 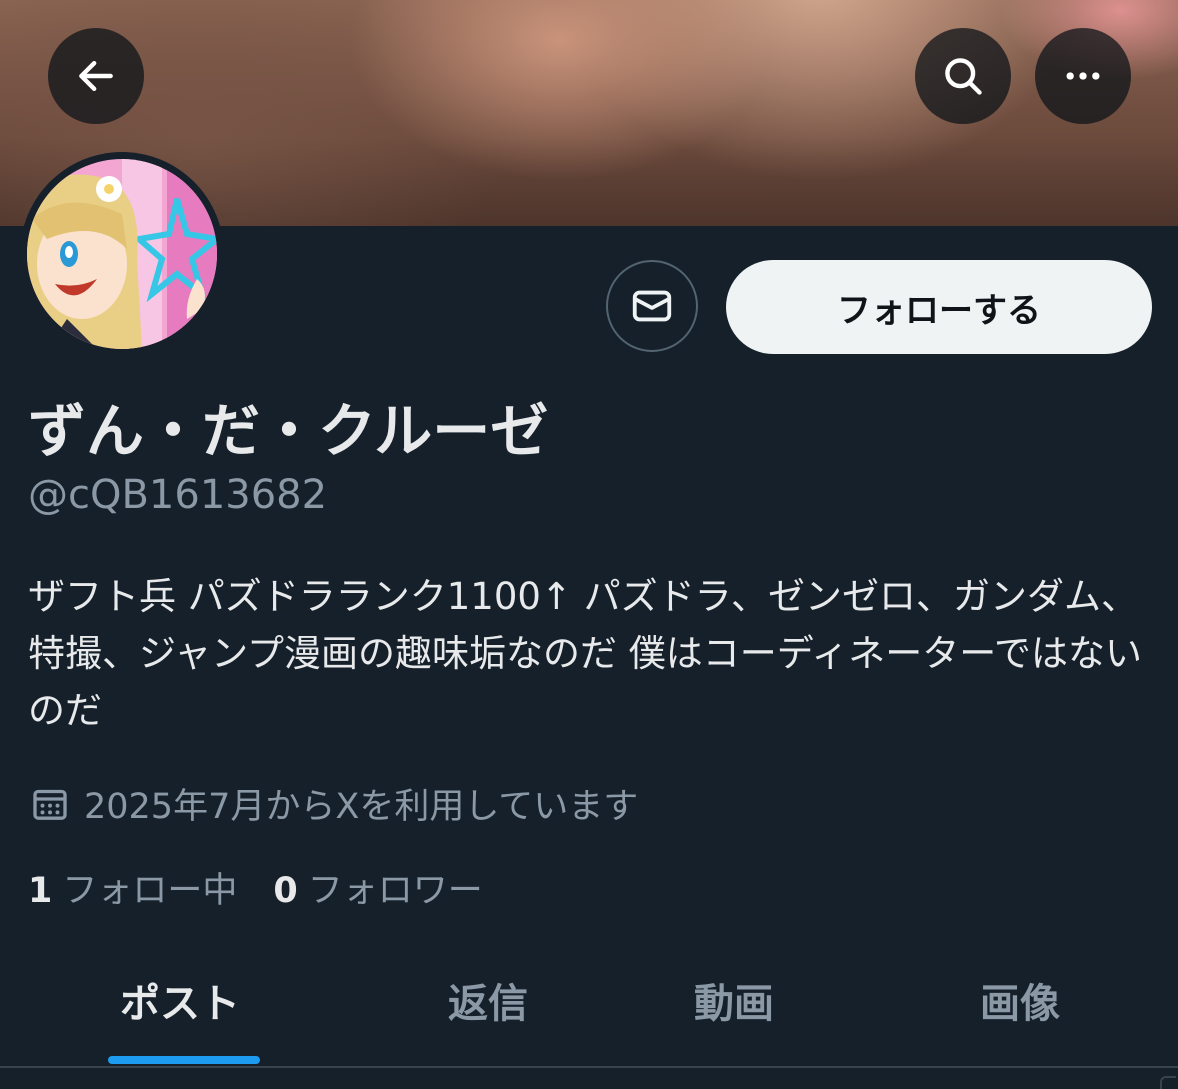 What do you see at coordinates (180, 1000) in the screenshot?
I see `tab-posts: ポスト` at bounding box center [180, 1000].